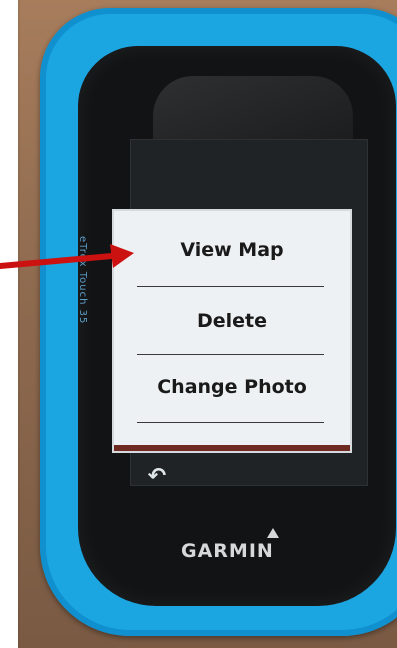 The width and height of the screenshot is (397, 648). Describe the element at coordinates (232, 321) in the screenshot. I see `menu-item-delete: Delete` at that location.